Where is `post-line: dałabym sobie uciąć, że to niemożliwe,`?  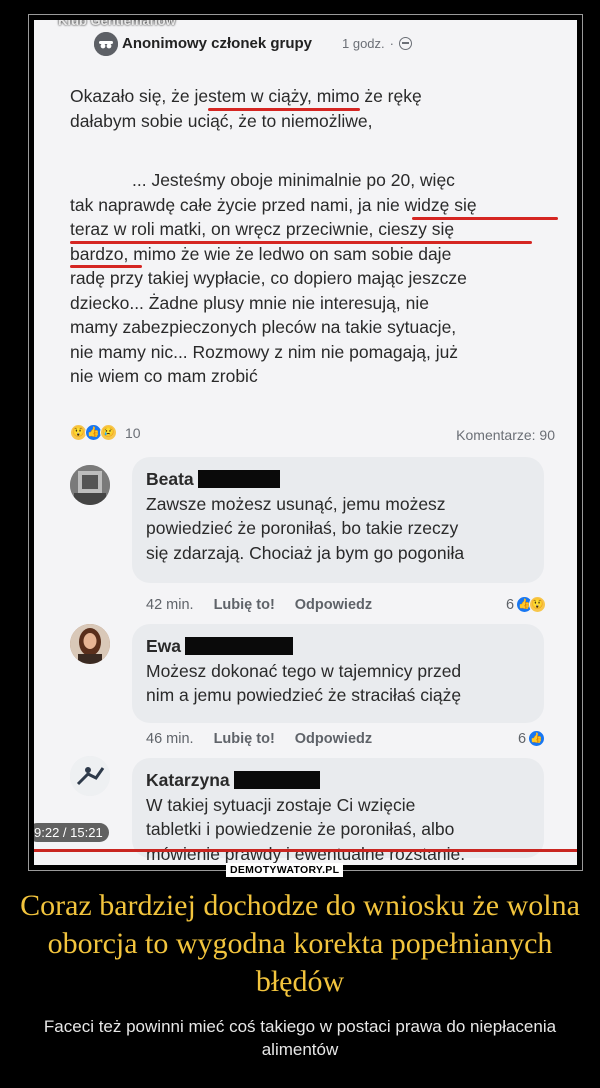
post-line: dałabym sobie uciąć, że to niemożliwe, is located at coordinates (221, 120).